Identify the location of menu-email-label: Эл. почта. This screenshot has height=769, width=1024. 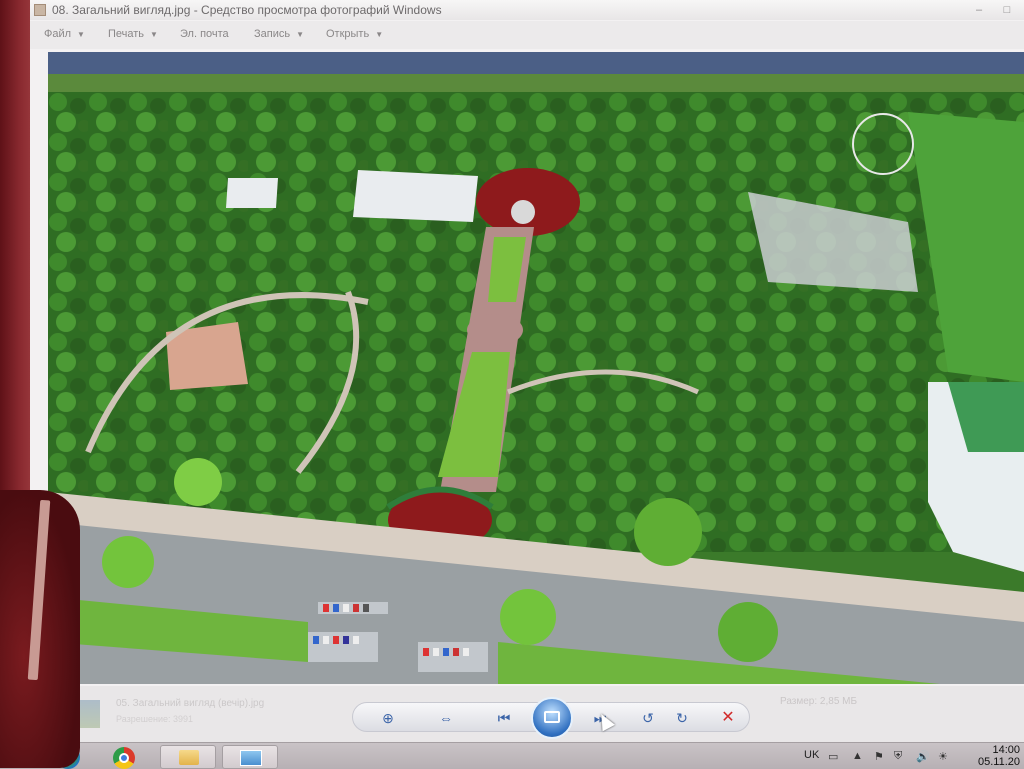
(204, 34).